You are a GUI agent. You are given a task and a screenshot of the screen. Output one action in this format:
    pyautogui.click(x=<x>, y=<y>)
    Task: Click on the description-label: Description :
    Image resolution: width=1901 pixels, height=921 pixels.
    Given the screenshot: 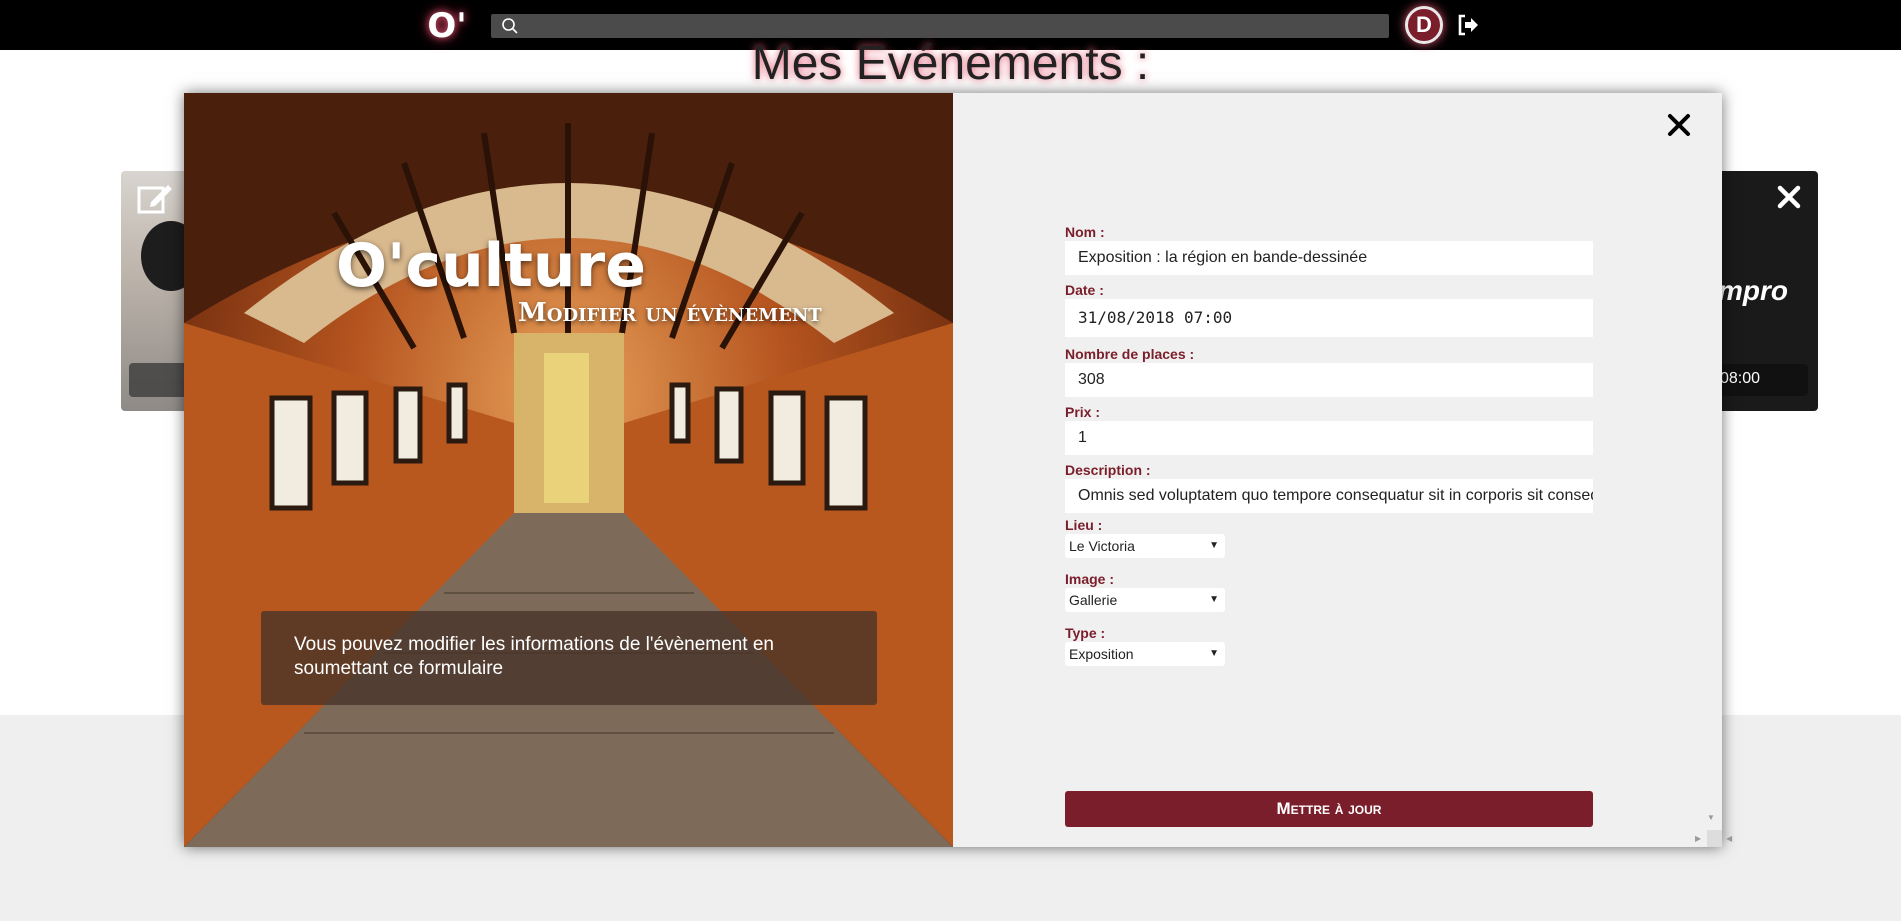 What is the action you would take?
    pyautogui.click(x=1108, y=470)
    